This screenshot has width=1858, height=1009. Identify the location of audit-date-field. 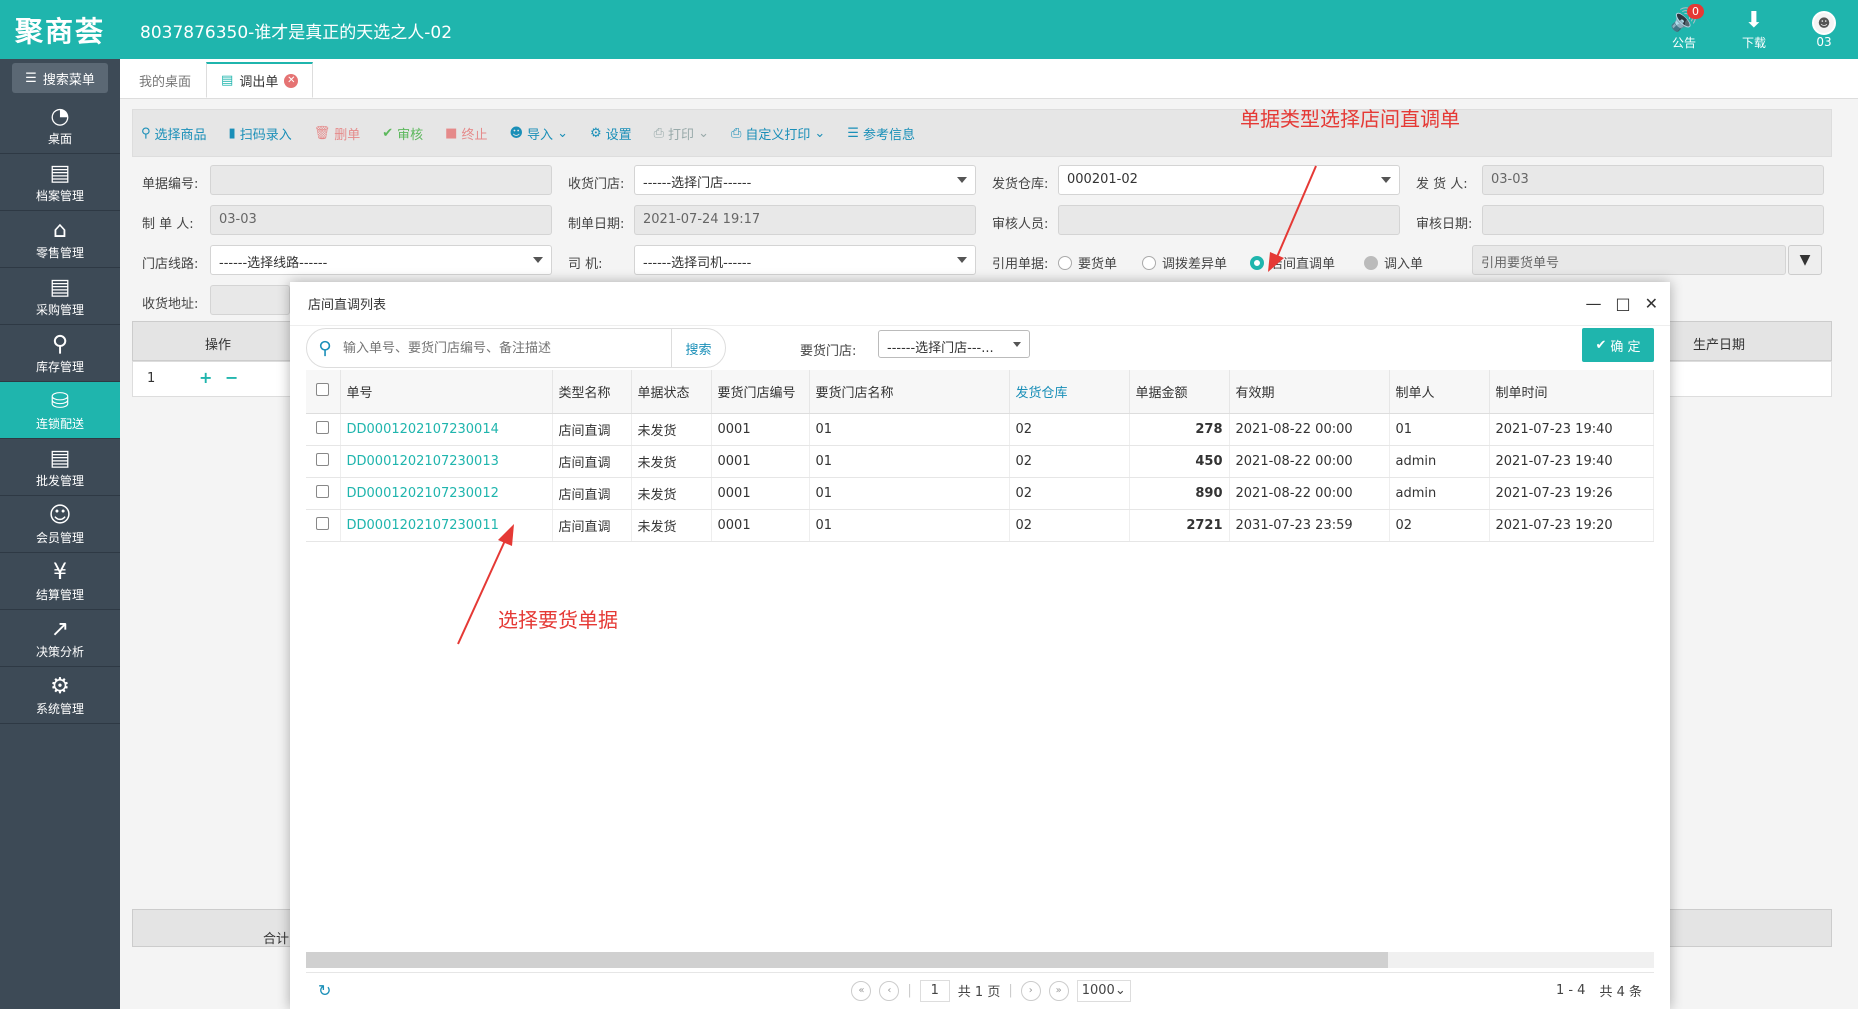
(1653, 220).